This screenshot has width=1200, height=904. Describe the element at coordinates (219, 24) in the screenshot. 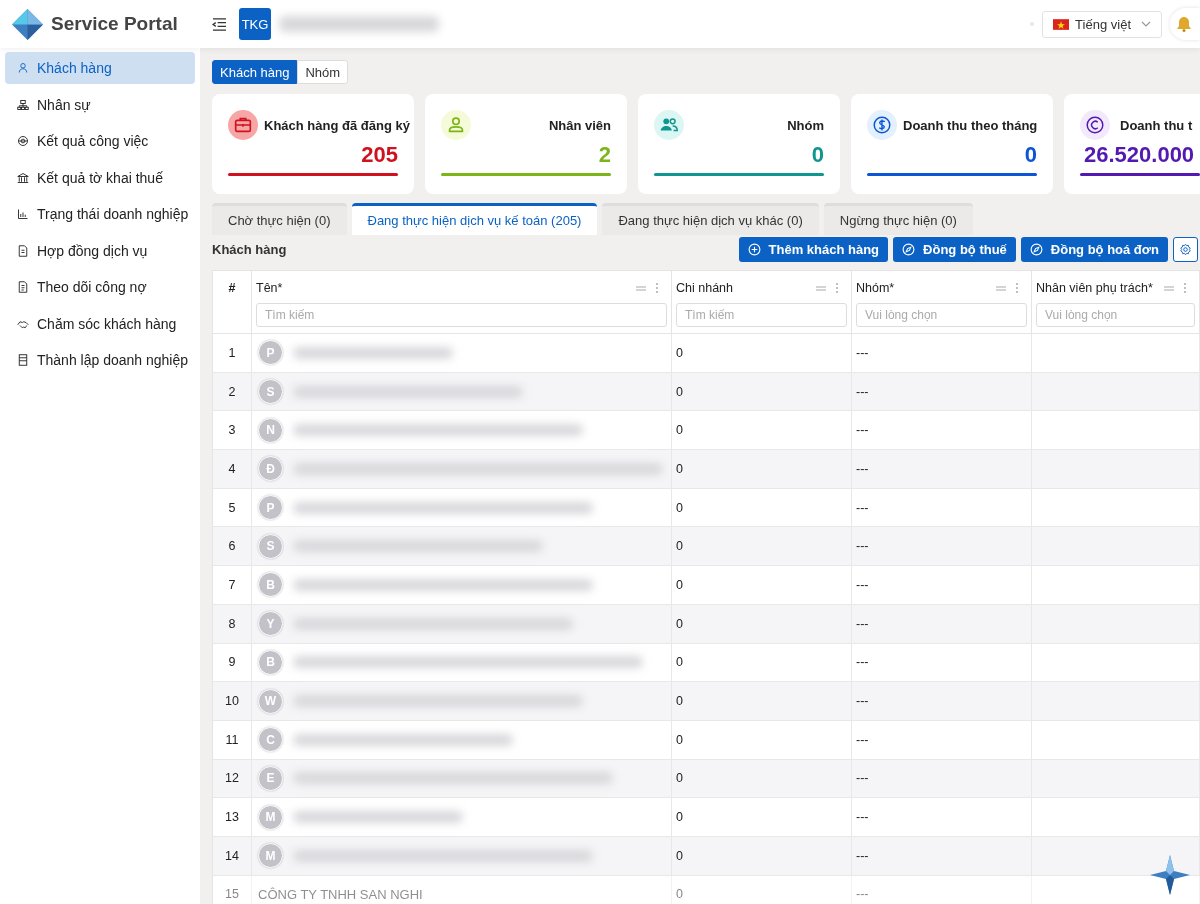

I see `menu-icon` at that location.